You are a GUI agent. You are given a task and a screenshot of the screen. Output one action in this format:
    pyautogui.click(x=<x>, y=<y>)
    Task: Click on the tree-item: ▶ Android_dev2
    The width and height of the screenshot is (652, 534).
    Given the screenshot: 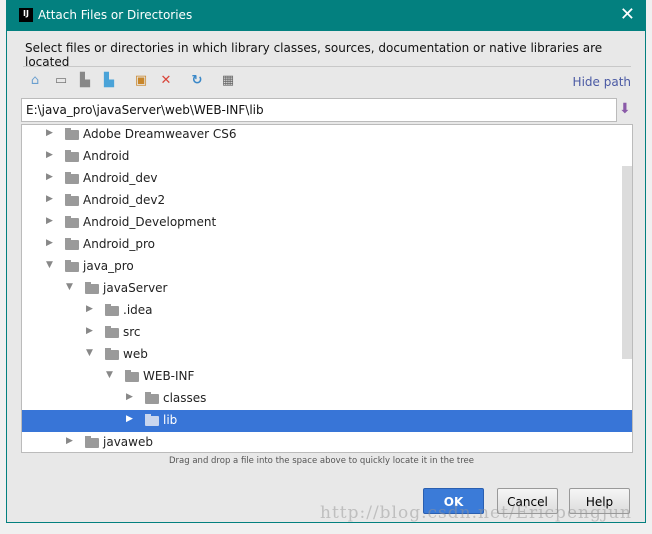 What is the action you would take?
    pyautogui.click(x=327, y=201)
    